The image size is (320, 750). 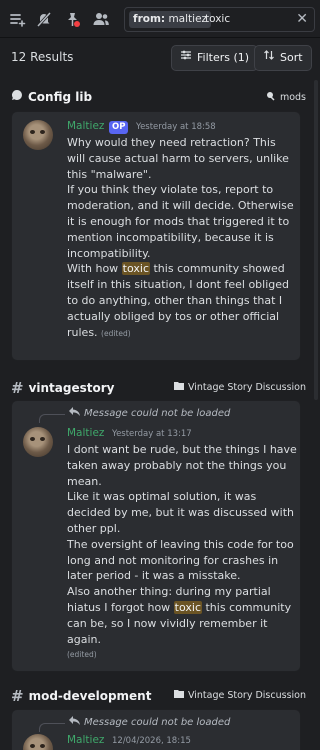 What do you see at coordinates (72, 19) in the screenshot?
I see `pin-icon` at bounding box center [72, 19].